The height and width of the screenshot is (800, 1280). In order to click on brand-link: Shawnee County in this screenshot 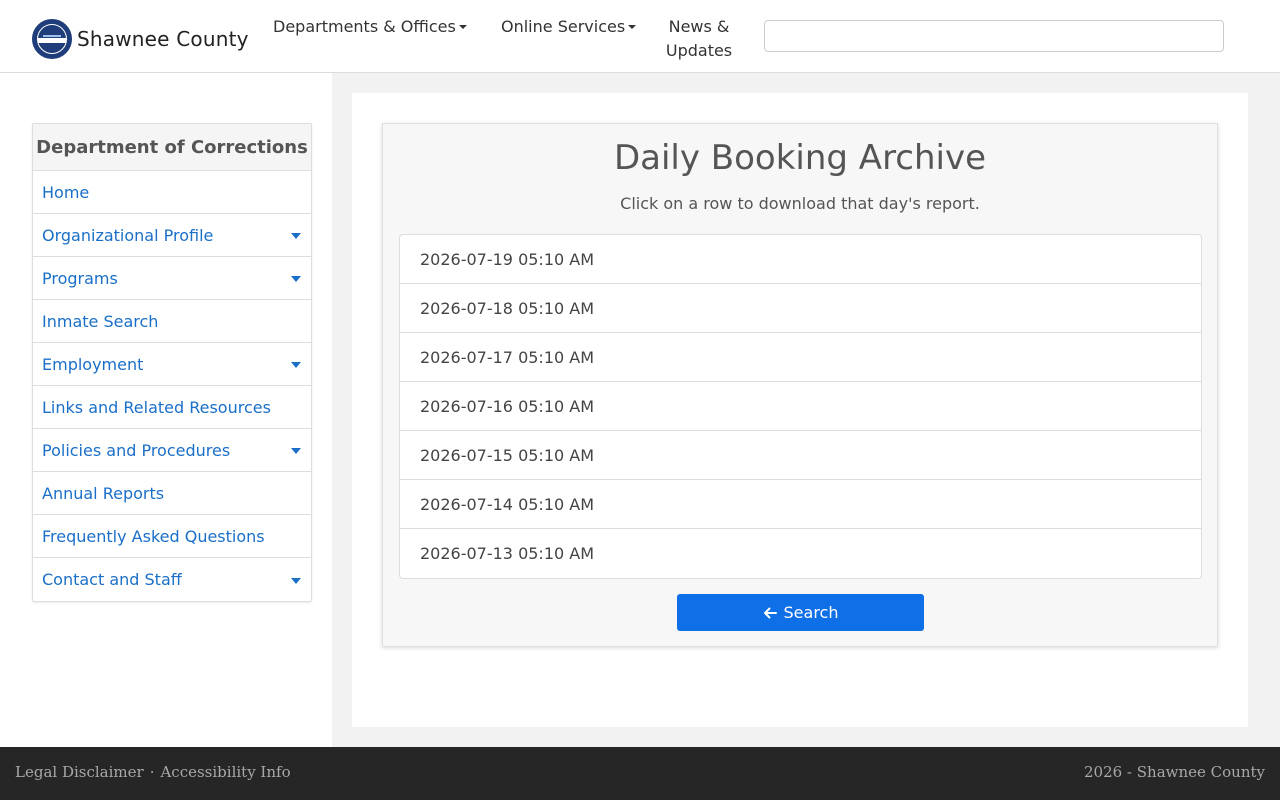, I will do `click(140, 39)`.